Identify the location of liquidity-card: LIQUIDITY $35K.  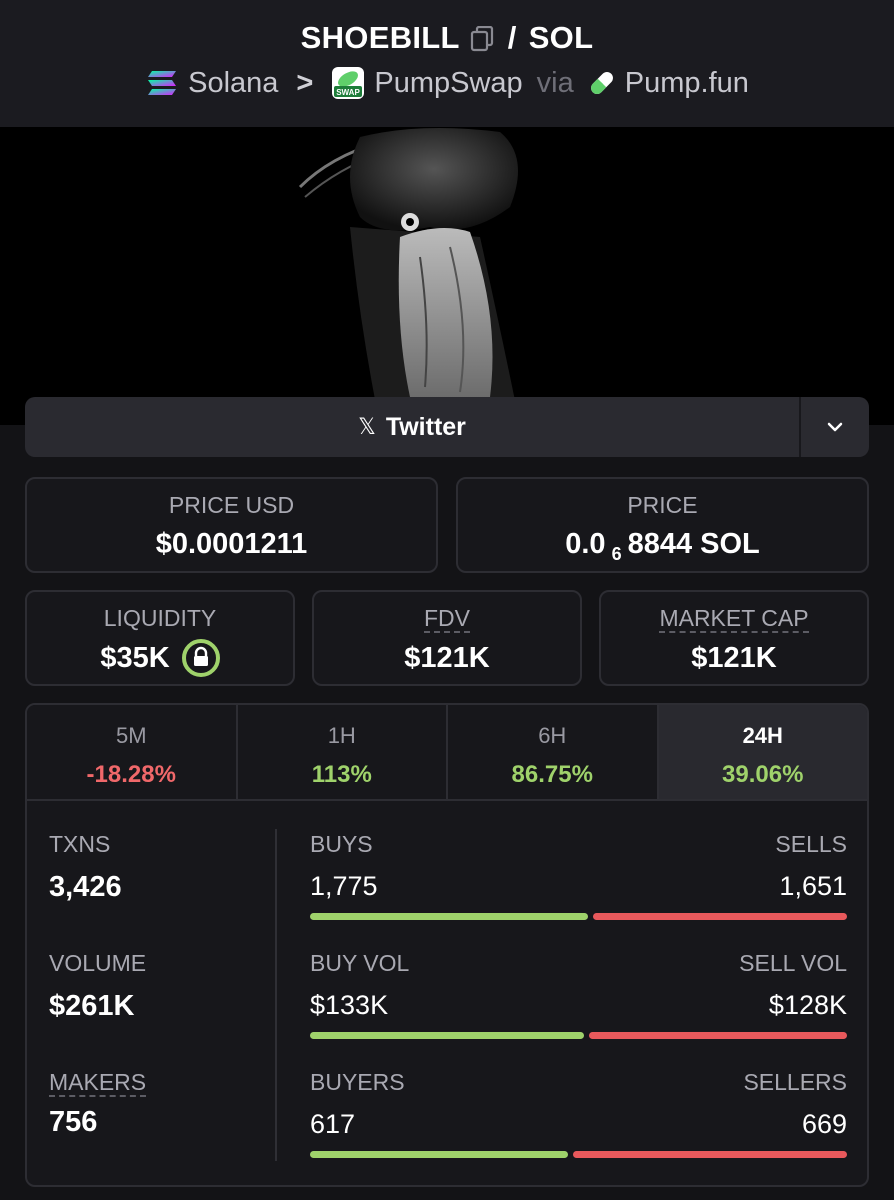
(160, 638).